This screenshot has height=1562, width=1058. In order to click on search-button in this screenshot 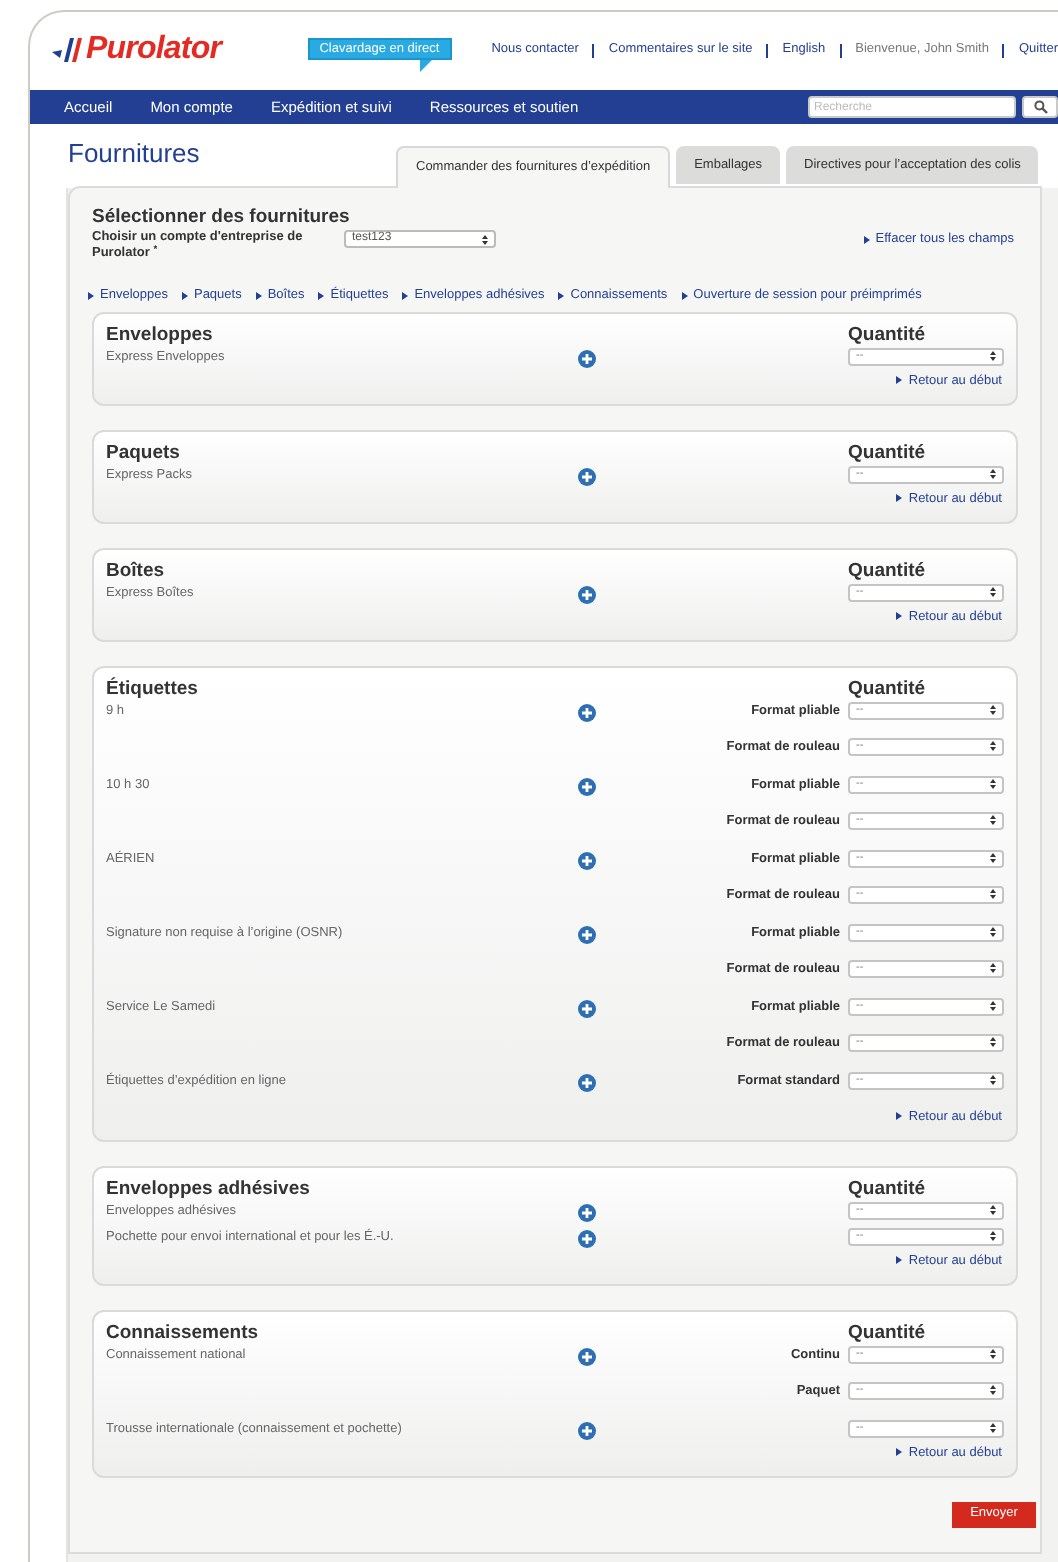, I will do `click(1040, 107)`.